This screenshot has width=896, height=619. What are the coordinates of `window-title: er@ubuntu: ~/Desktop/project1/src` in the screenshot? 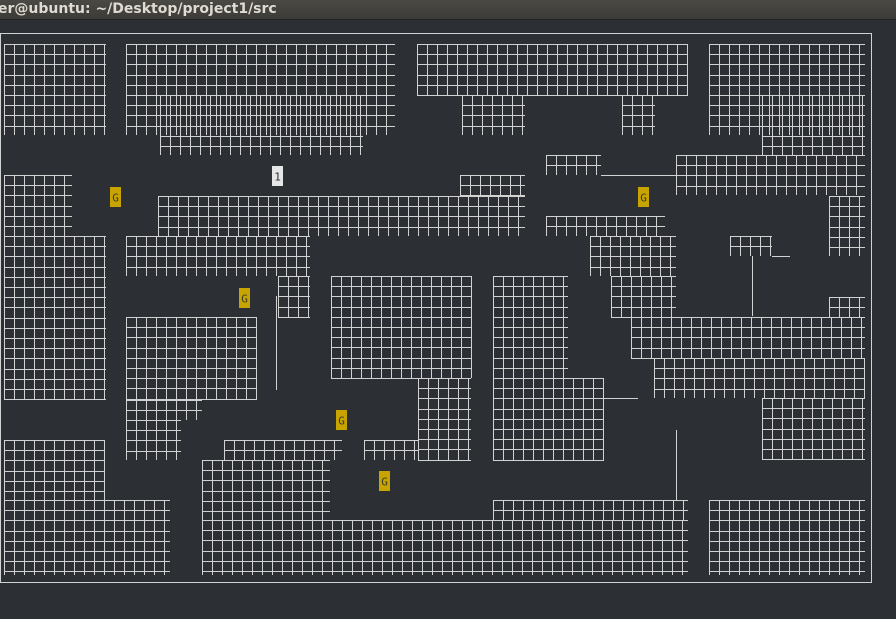 It's located at (138, 9).